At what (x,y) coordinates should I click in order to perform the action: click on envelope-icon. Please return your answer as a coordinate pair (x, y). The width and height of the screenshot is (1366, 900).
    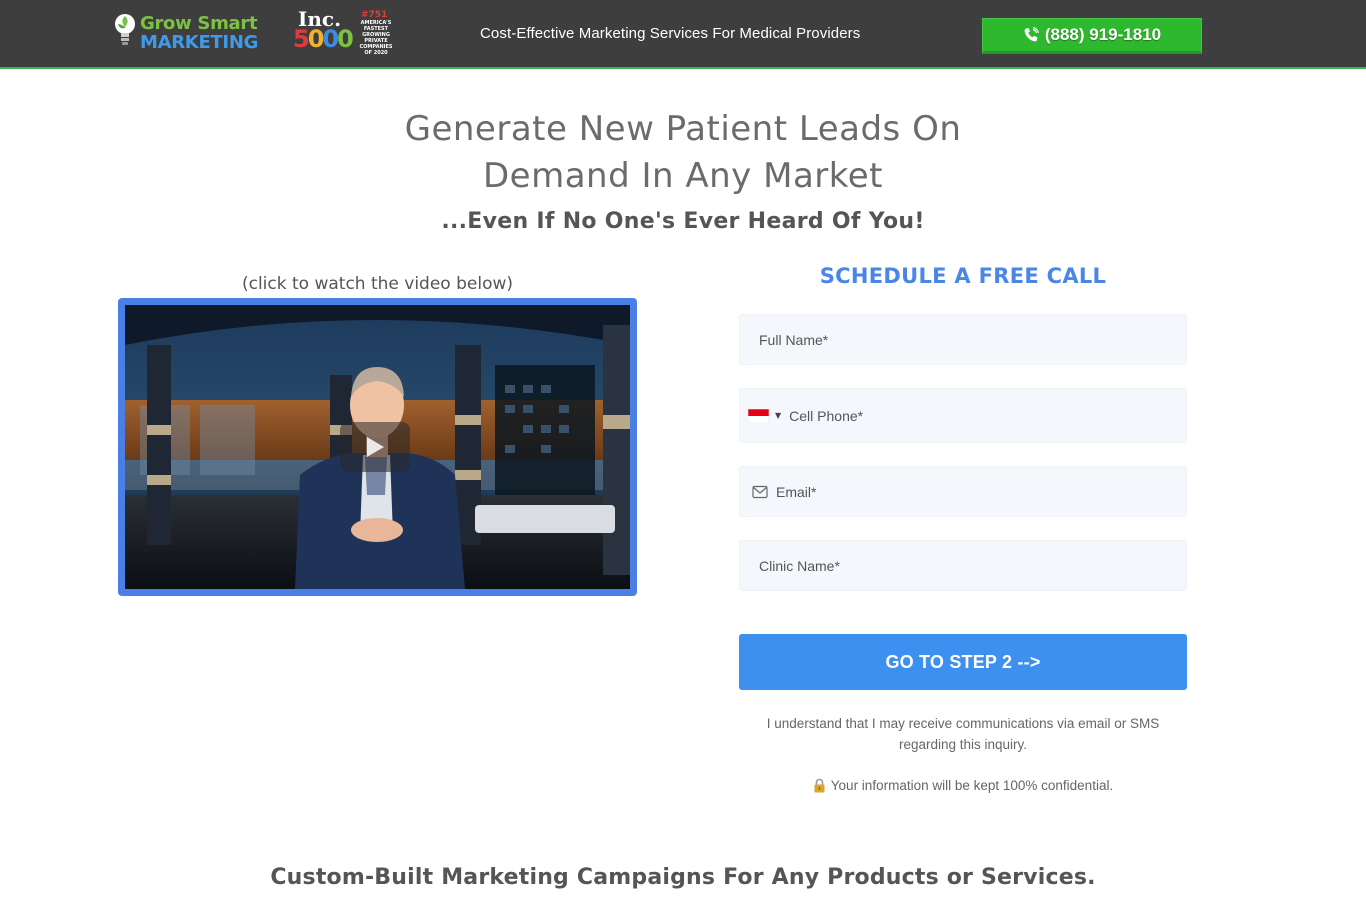
    Looking at the image, I should click on (760, 491).